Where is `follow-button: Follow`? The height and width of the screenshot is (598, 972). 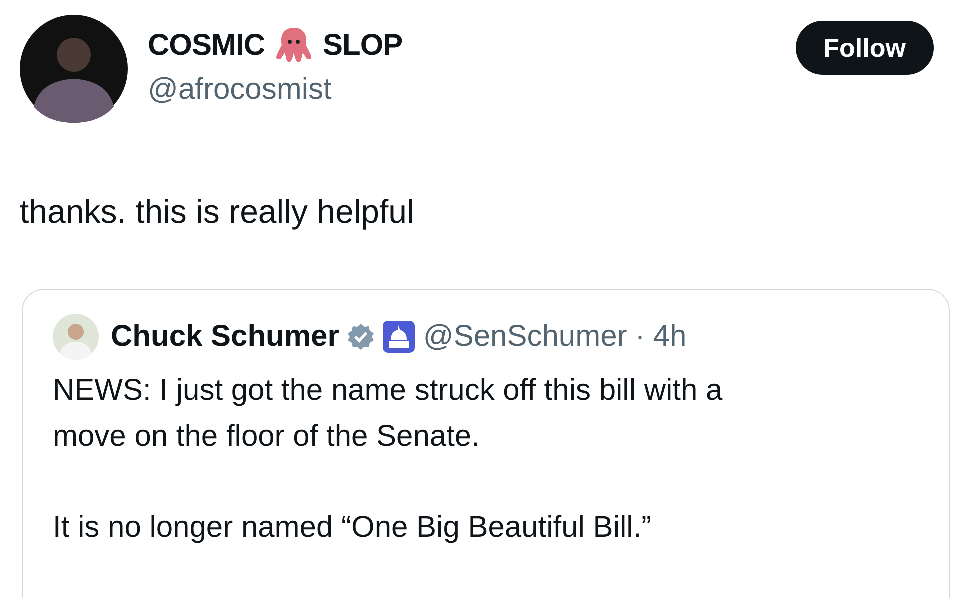 follow-button: Follow is located at coordinates (865, 48).